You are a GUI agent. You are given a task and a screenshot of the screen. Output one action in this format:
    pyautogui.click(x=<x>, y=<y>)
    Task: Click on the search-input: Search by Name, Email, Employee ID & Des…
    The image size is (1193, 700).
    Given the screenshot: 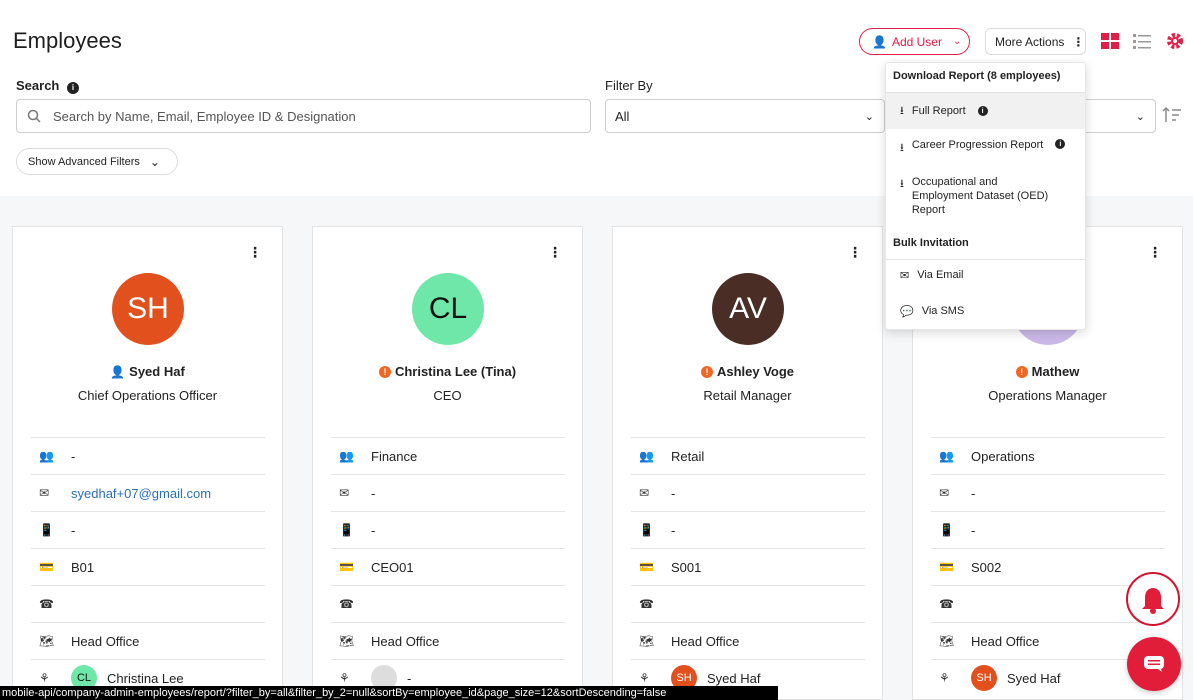 What is the action you would take?
    pyautogui.click(x=303, y=116)
    